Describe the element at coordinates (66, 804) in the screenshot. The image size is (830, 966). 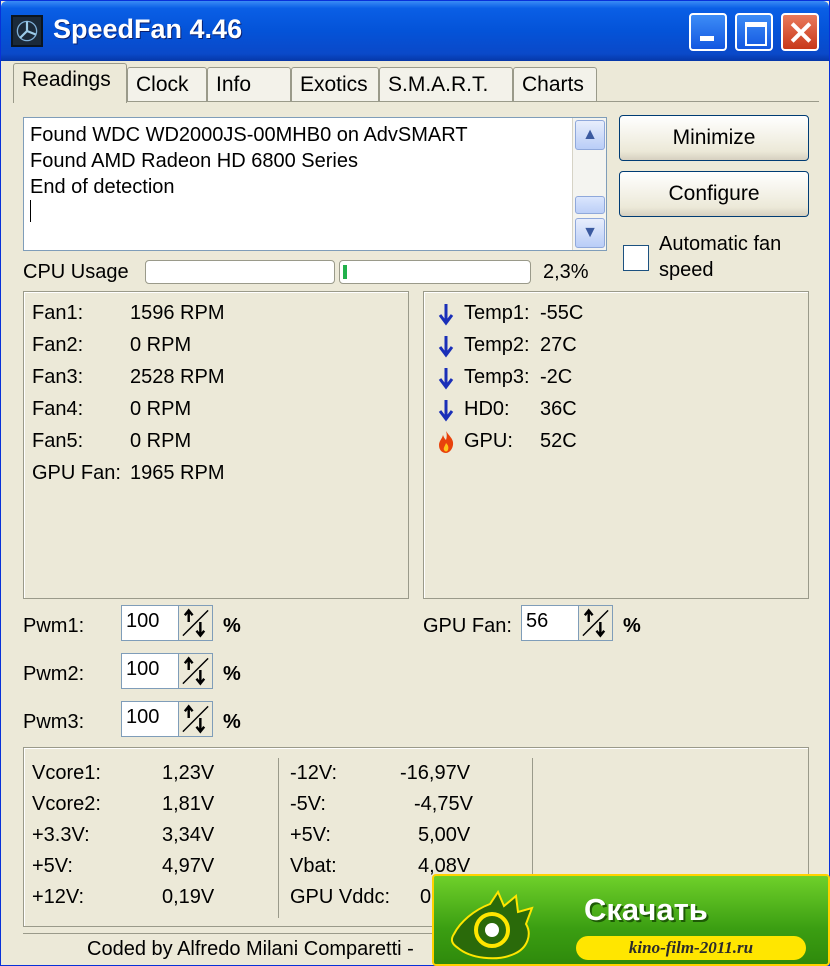
I see `voltage-label: Vcore2:` at that location.